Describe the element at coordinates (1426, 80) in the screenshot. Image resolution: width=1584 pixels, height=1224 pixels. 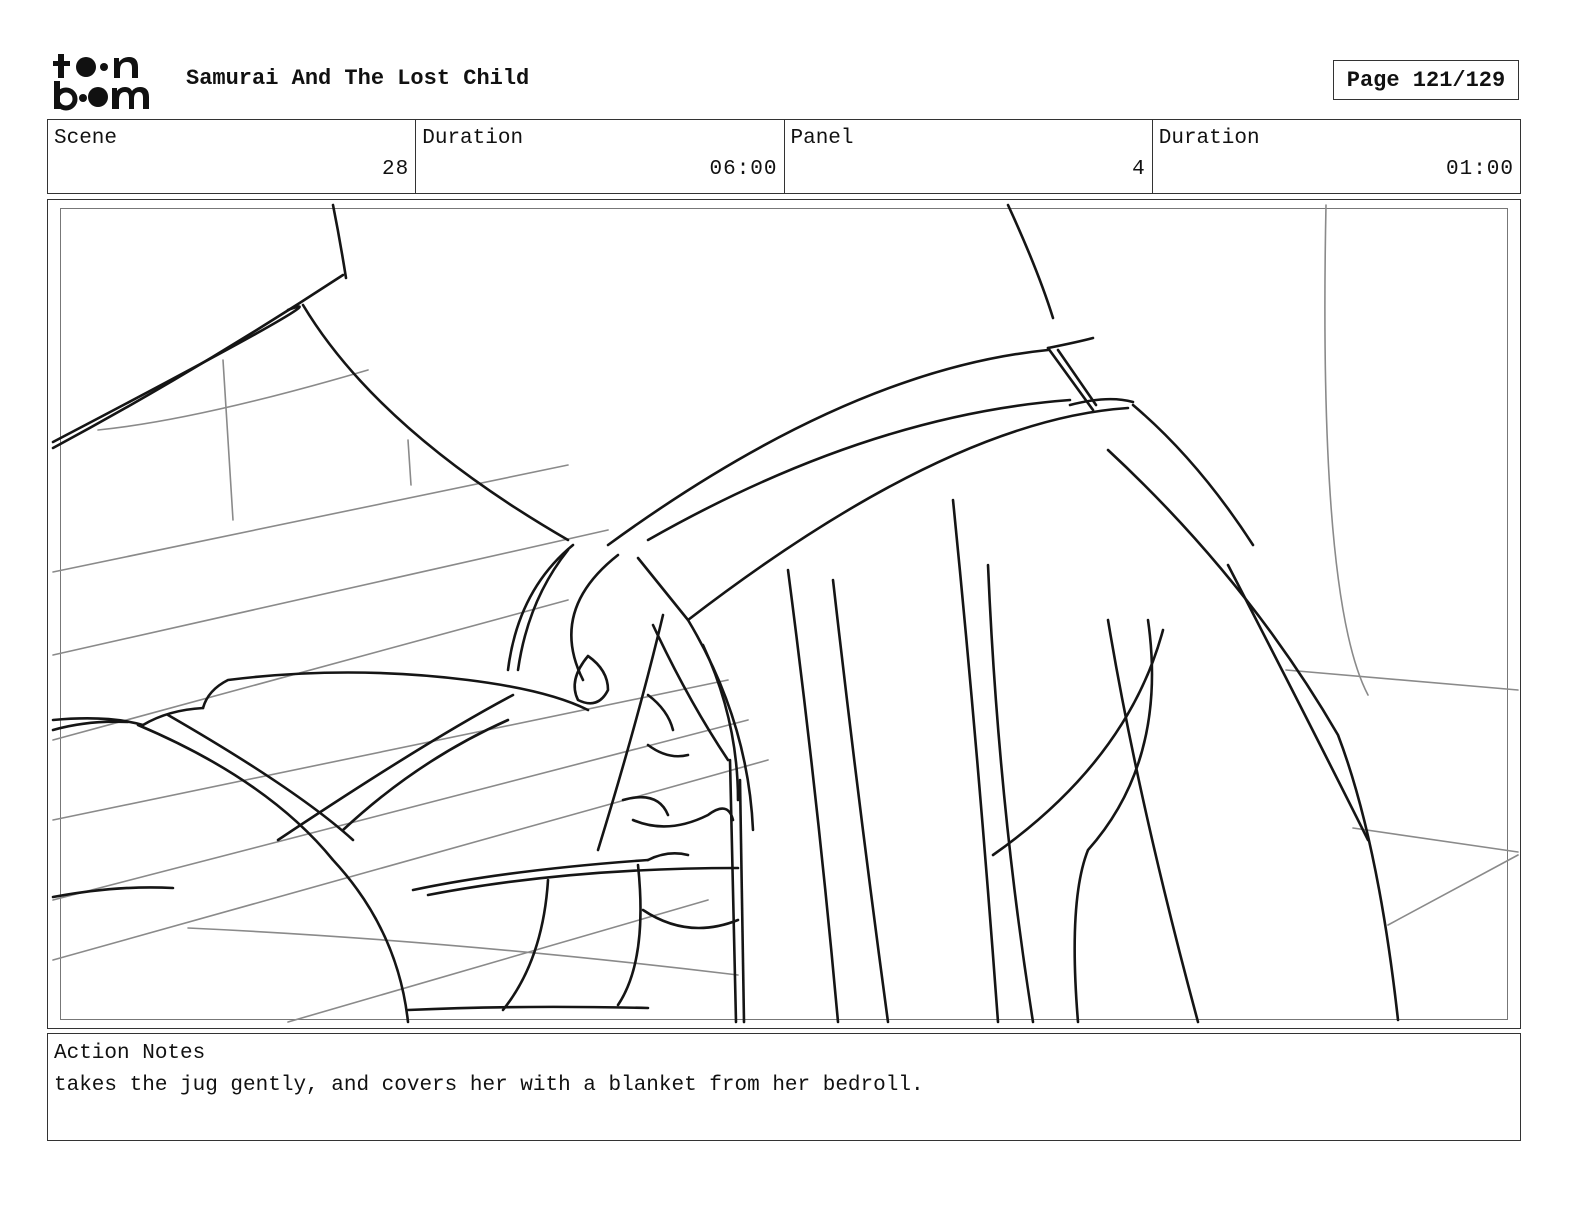
I see `page-number: Page 121/129` at that location.